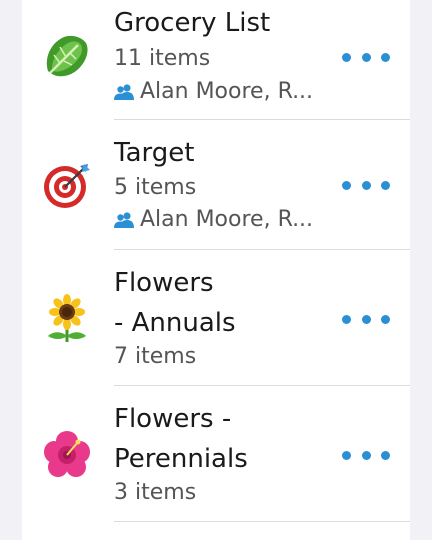  What do you see at coordinates (67, 56) in the screenshot?
I see `lettuce-icon` at bounding box center [67, 56].